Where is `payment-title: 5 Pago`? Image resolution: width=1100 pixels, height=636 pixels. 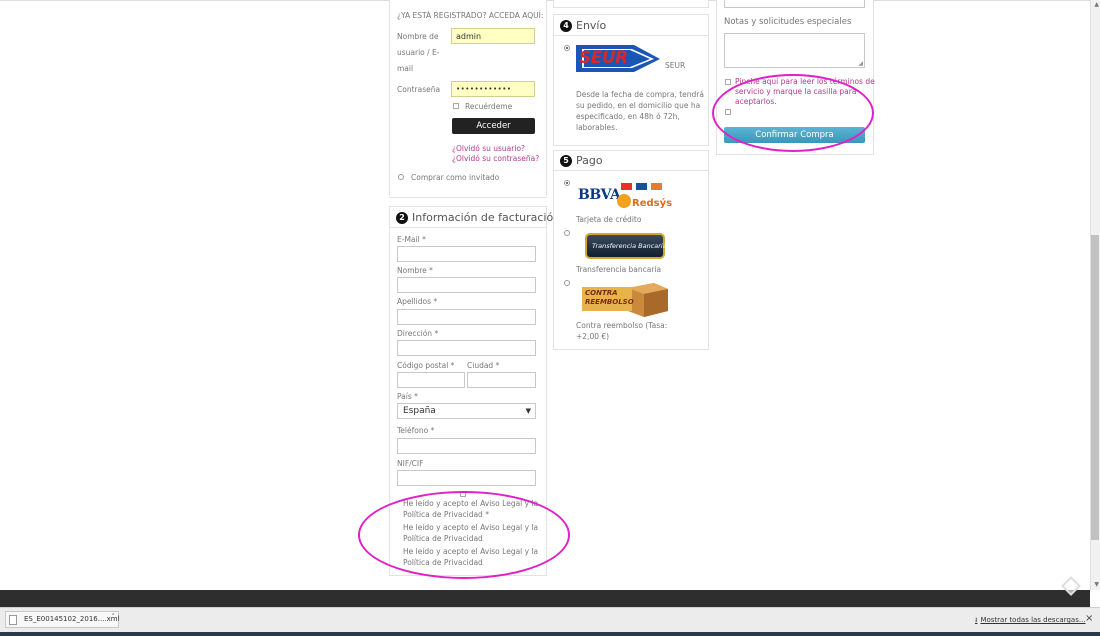
payment-title: 5 Pago is located at coordinates (581, 160).